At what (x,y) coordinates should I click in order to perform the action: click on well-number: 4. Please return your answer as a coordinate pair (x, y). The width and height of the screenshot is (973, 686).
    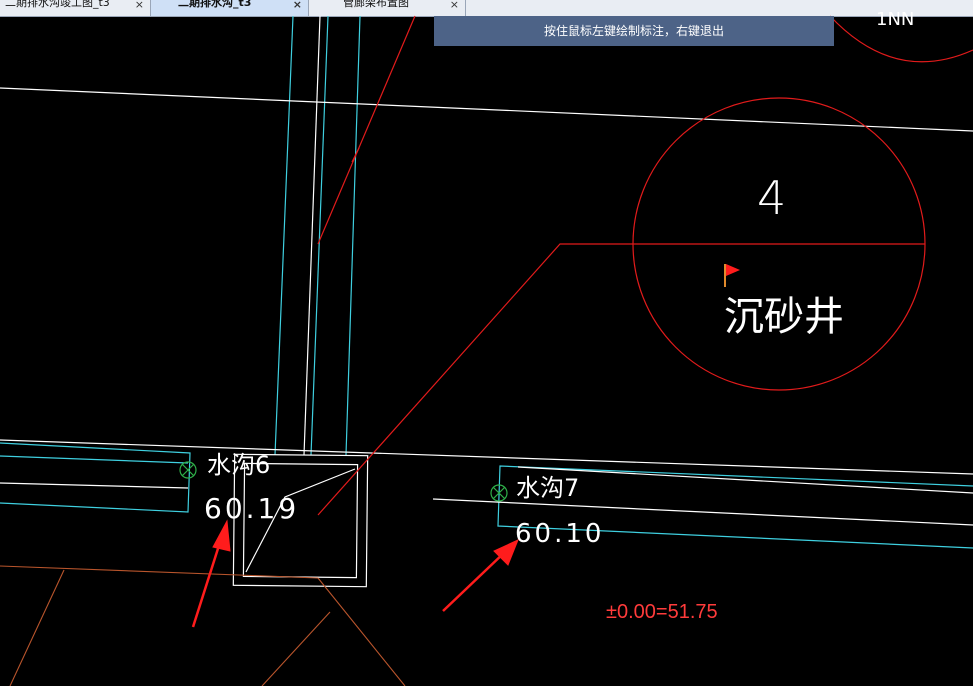
    Looking at the image, I should click on (771, 198).